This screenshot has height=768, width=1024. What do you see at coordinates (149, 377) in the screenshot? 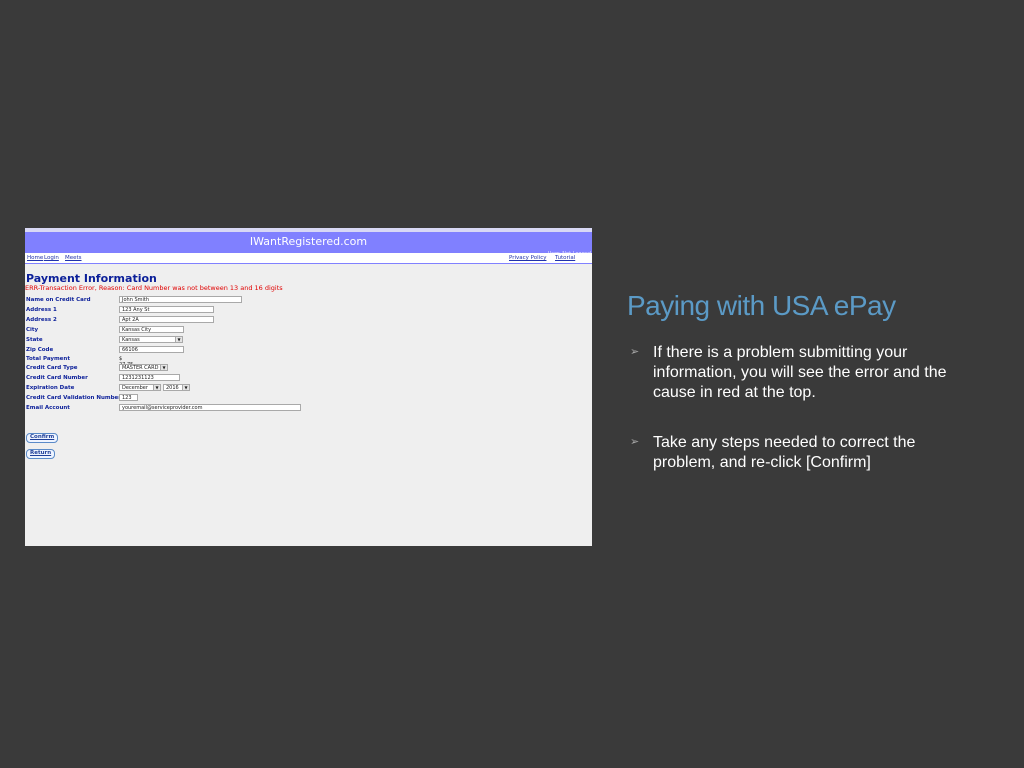
I see `card-number-input: 1231231123` at bounding box center [149, 377].